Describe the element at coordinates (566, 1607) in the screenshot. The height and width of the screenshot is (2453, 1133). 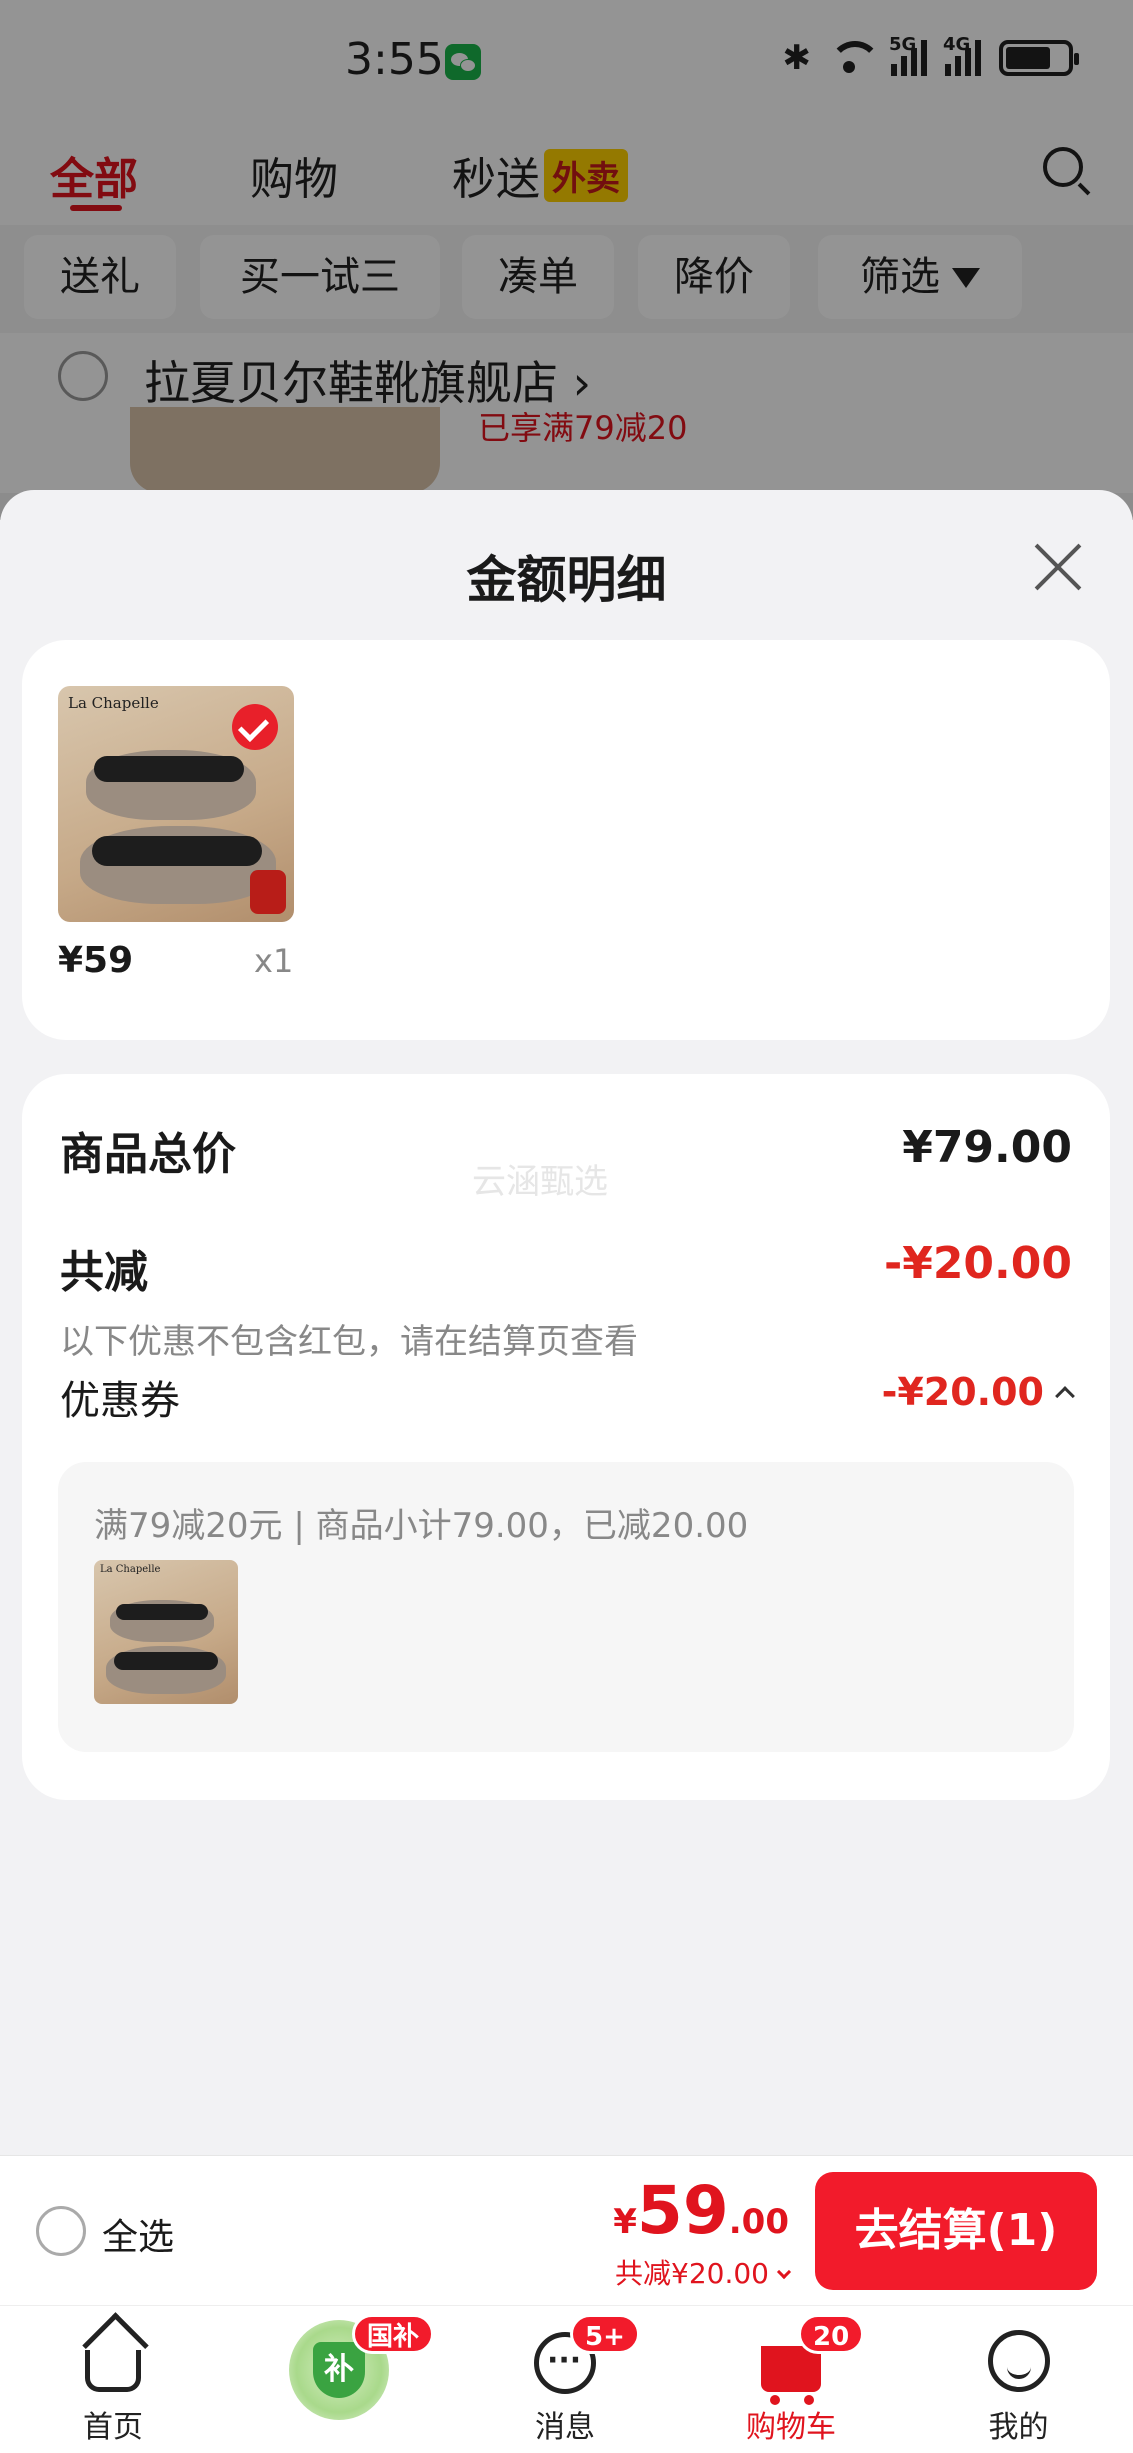
I see `coupon-detail-box: 满79减20元 | 商品小计79.00，已减20.00 La Chapelle` at that location.